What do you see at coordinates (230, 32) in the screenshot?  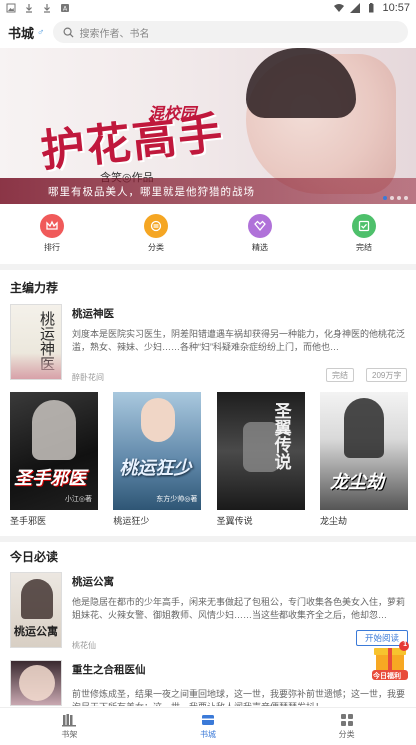 I see `search-input: 搜索作者、书名` at bounding box center [230, 32].